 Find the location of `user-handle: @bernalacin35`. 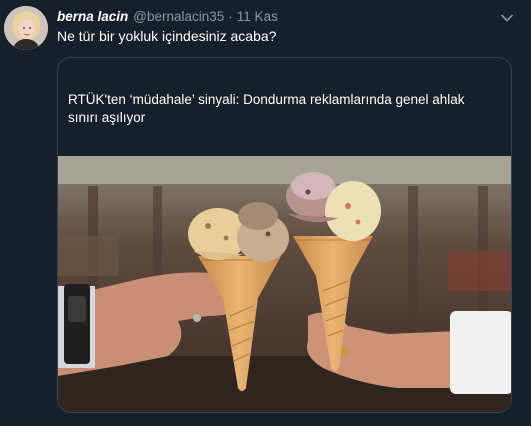

user-handle: @bernalacin35 is located at coordinates (178, 16).